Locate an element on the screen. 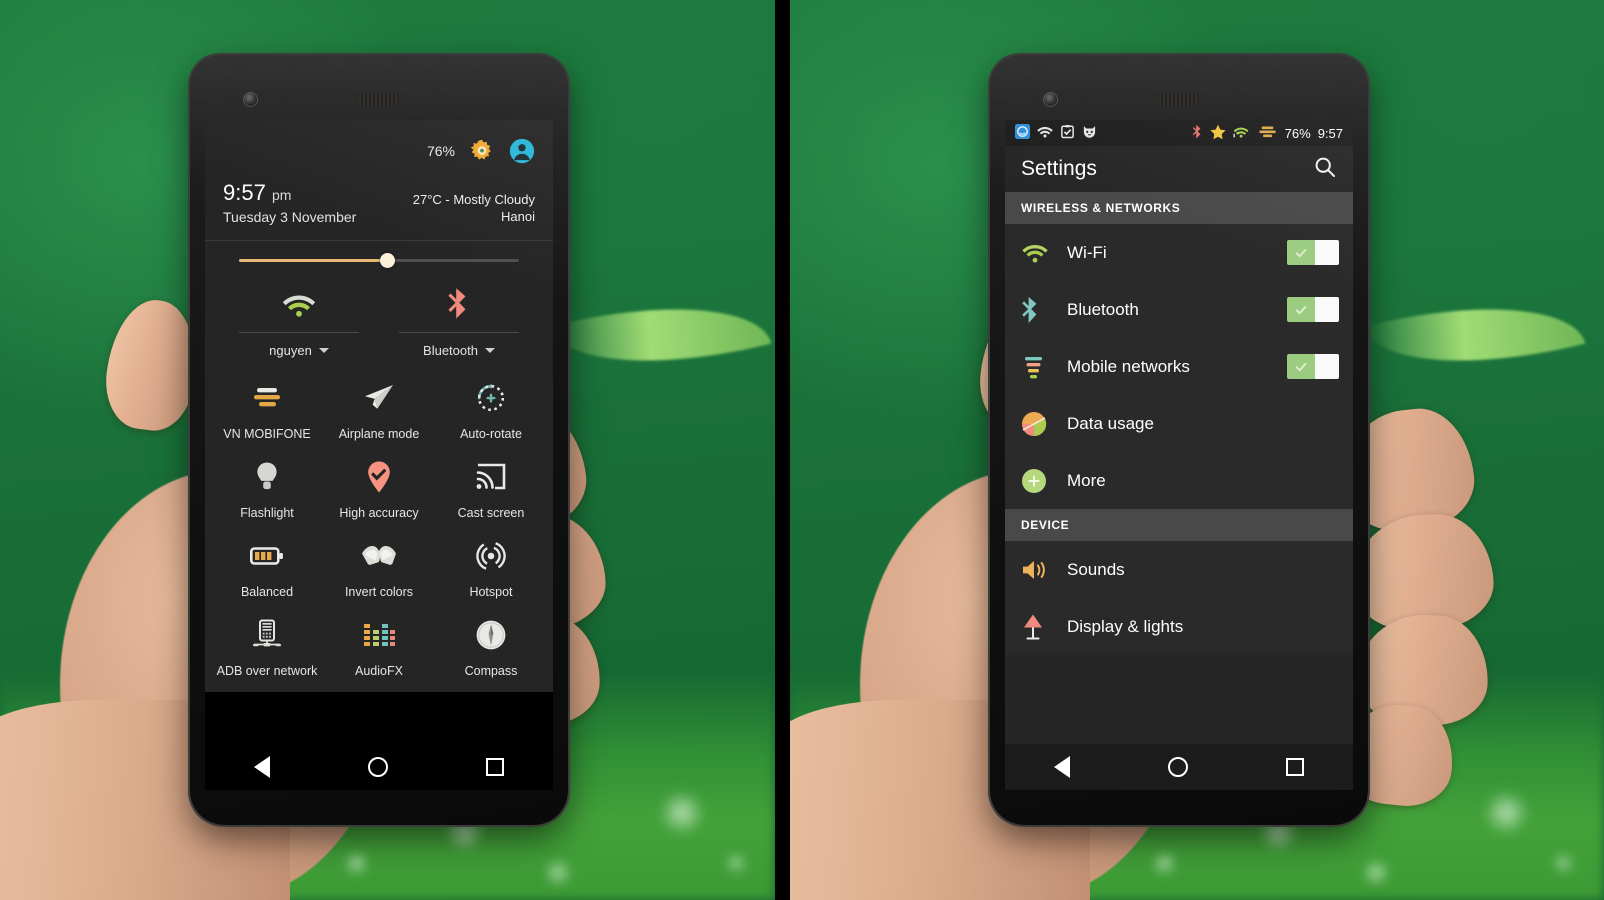  panel-divider is located at coordinates (782, 450).